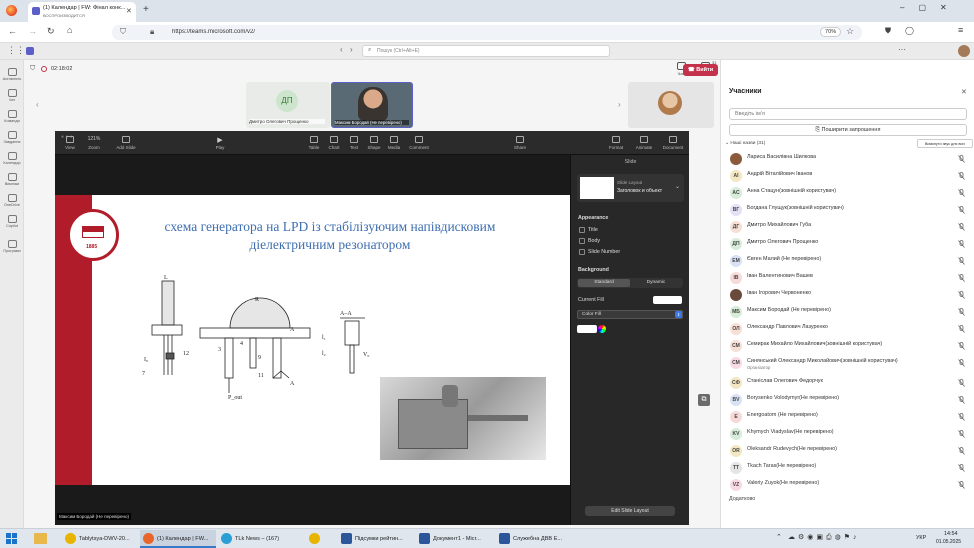  Describe the element at coordinates (582, 241) in the screenshot. I see `body-checkbox` at that location.